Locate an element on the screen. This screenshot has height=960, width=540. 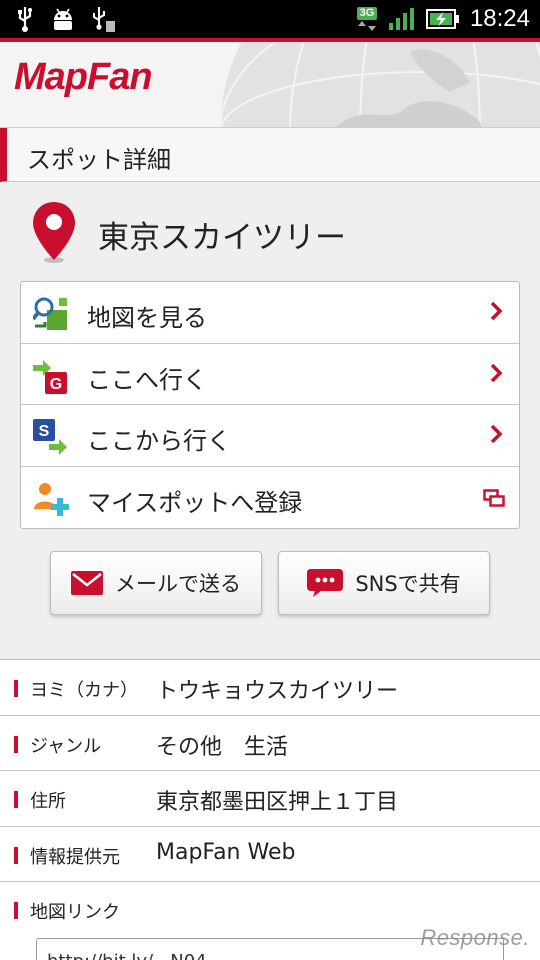
share-sns-label: SNSで共有 is located at coordinates (408, 584).